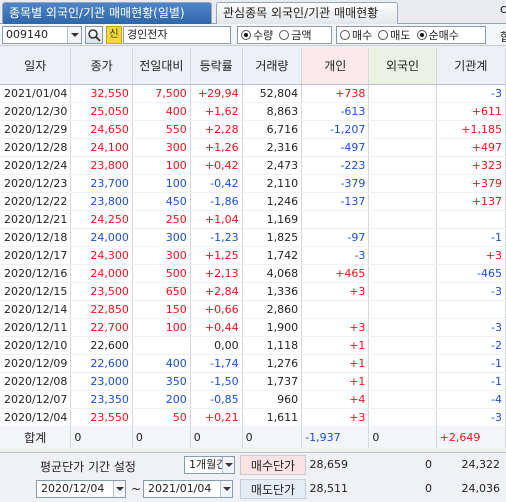  Describe the element at coordinates (101, 436) in the screenshot. I see `total-close: 0` at that location.